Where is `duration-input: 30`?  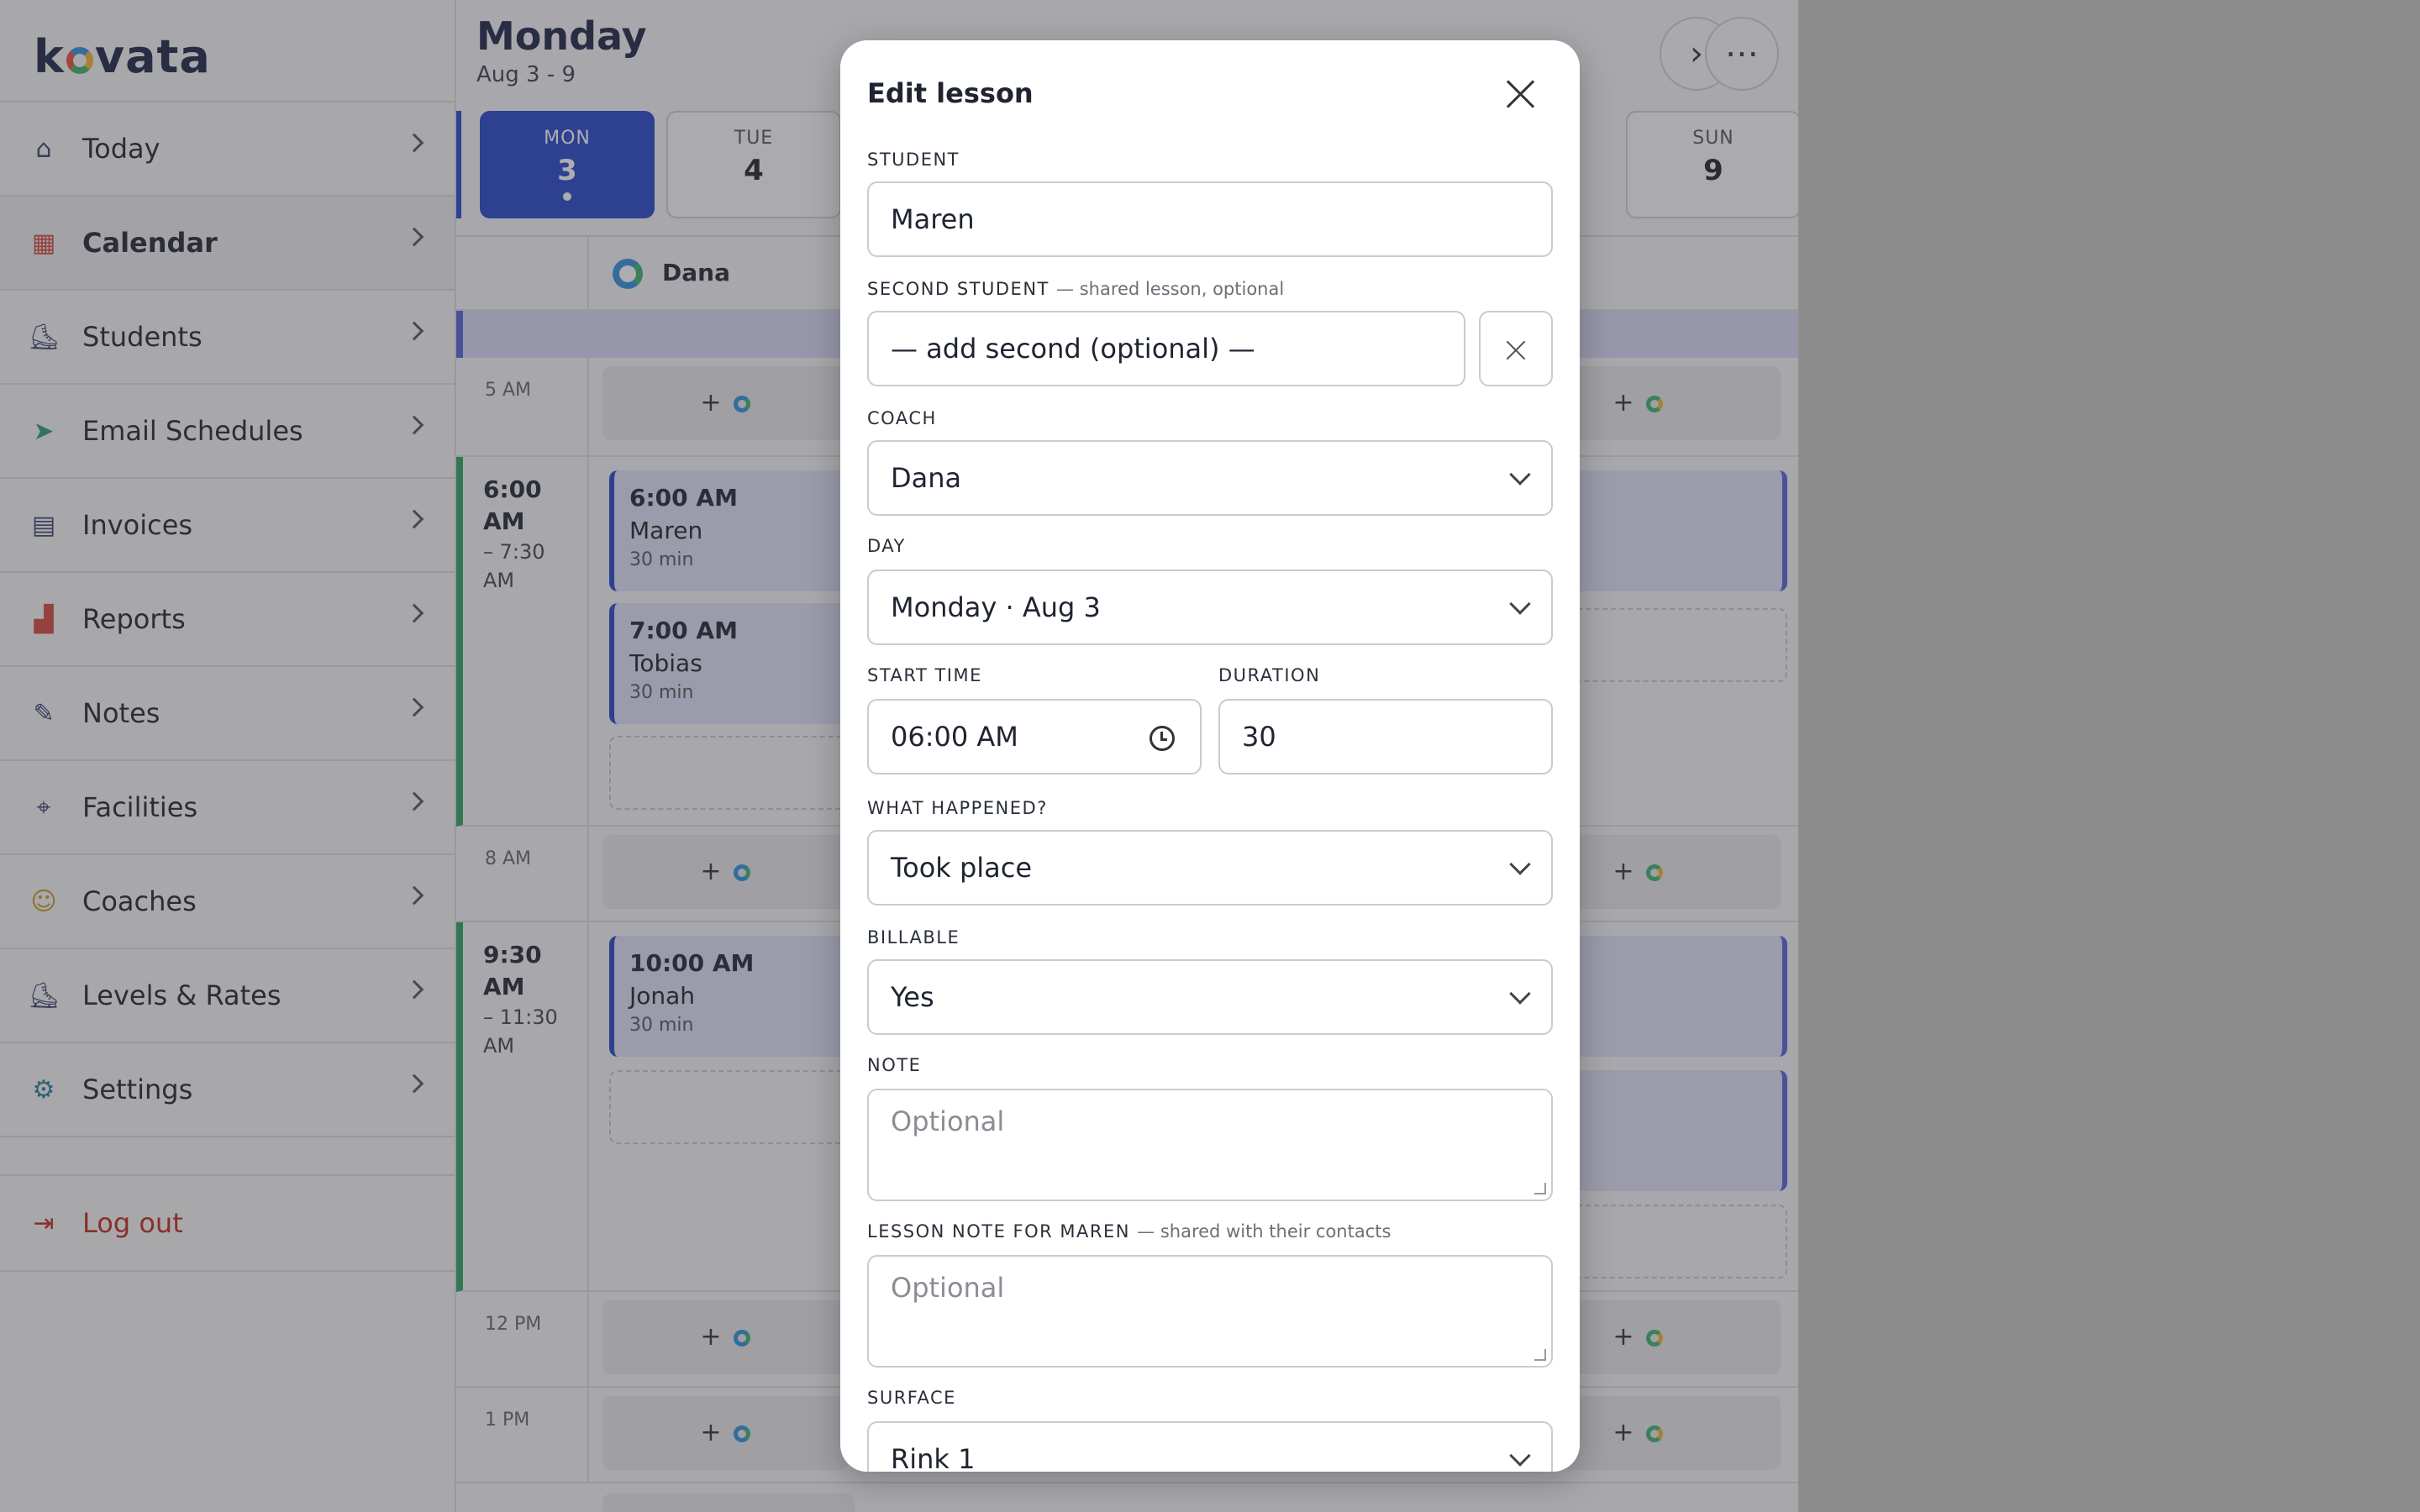
duration-input: 30 is located at coordinates (1385, 736).